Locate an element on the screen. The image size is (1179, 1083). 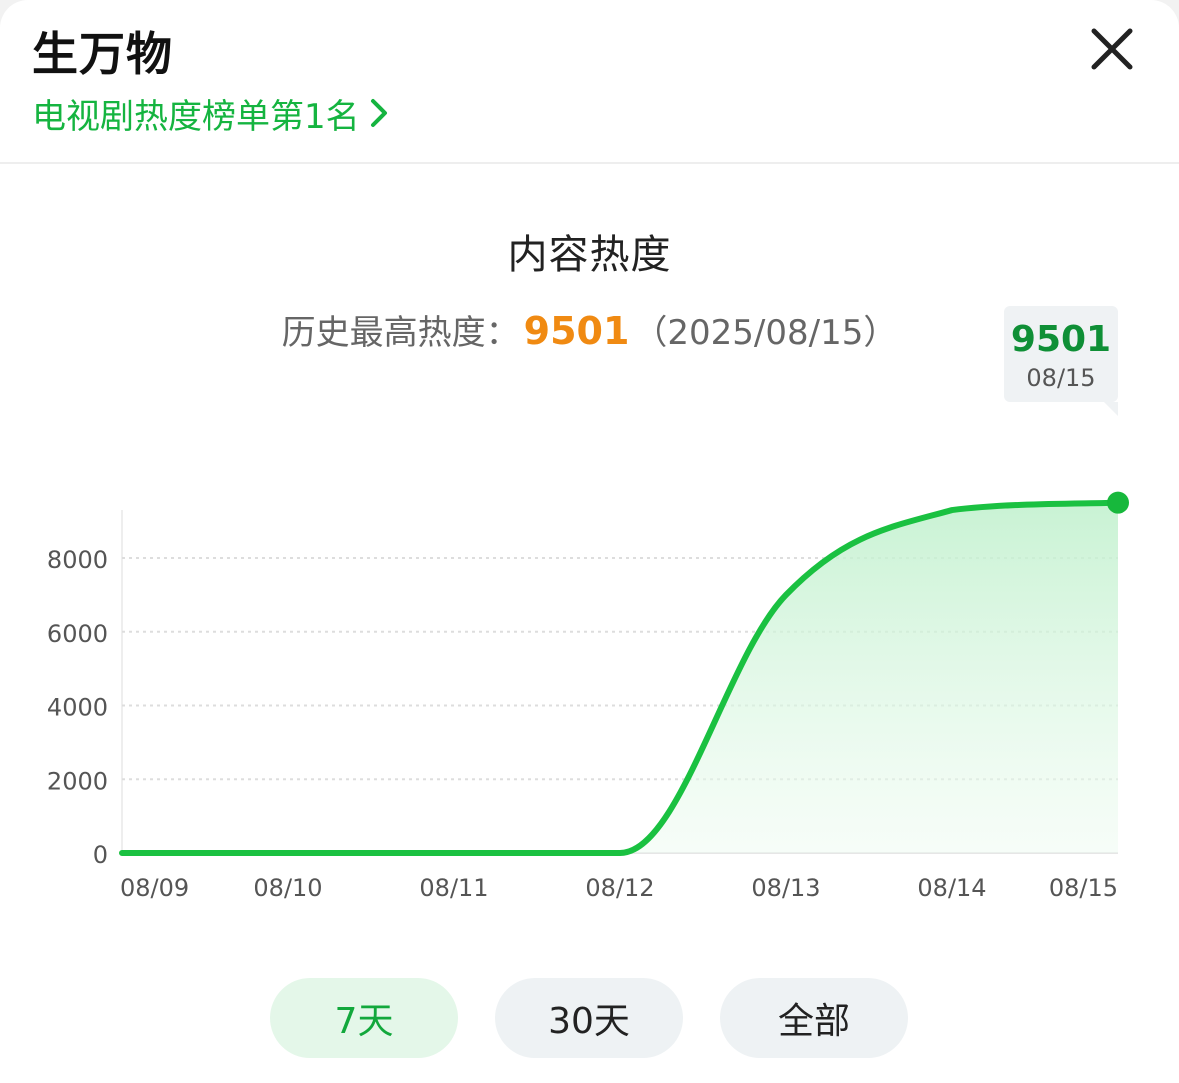
chart-tooltip: 9501 08/15 is located at coordinates (1061, 361).